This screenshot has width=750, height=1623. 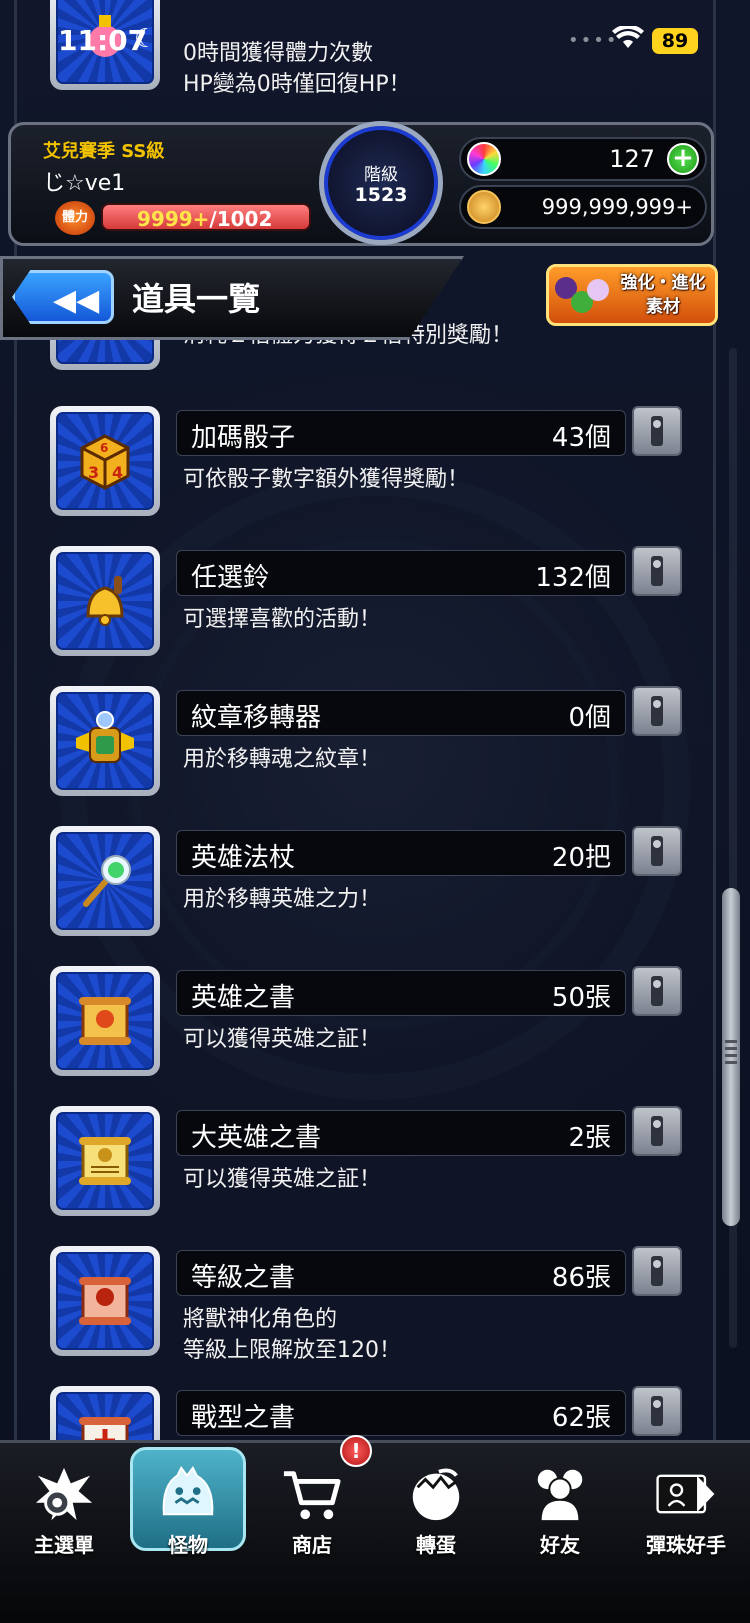 I want to click on gacha-egg-icon, so click(x=436, y=1494).